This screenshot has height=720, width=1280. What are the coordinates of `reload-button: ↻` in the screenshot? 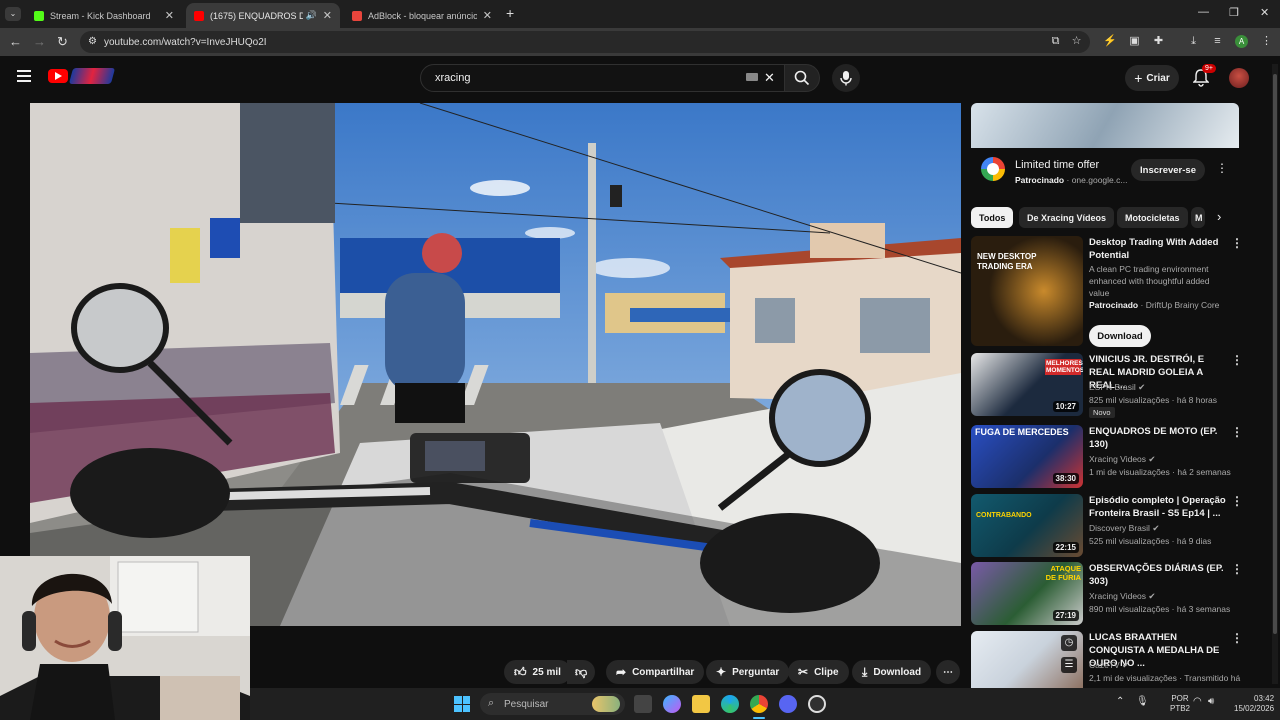 It's located at (62, 42).